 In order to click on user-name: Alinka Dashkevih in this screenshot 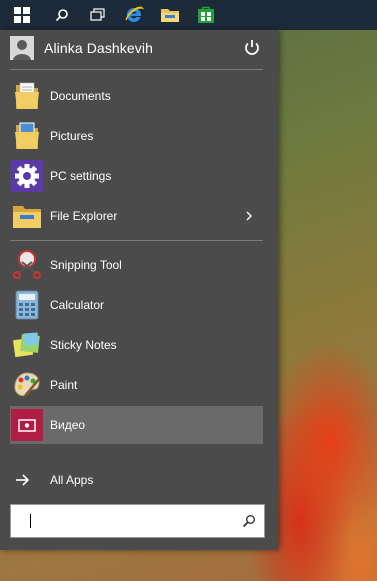, I will do `click(98, 48)`.